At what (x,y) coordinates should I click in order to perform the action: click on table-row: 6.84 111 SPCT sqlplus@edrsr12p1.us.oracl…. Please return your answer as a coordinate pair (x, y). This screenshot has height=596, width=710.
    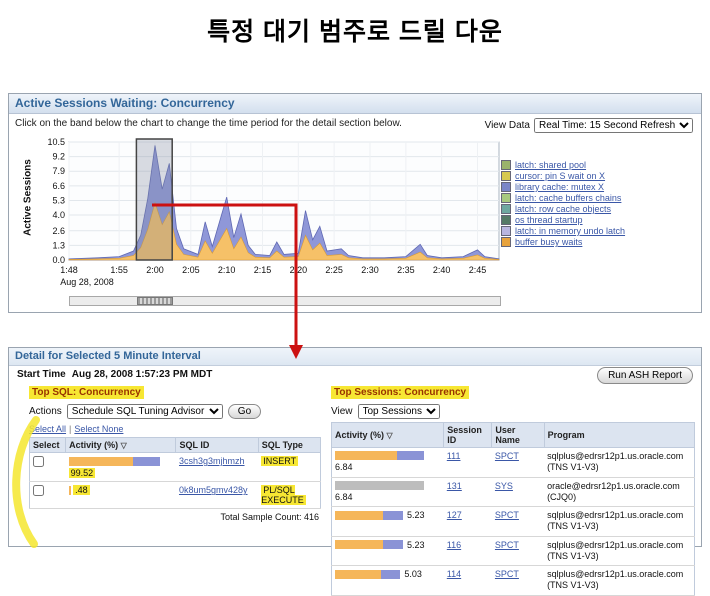
    Looking at the image, I should click on (513, 462).